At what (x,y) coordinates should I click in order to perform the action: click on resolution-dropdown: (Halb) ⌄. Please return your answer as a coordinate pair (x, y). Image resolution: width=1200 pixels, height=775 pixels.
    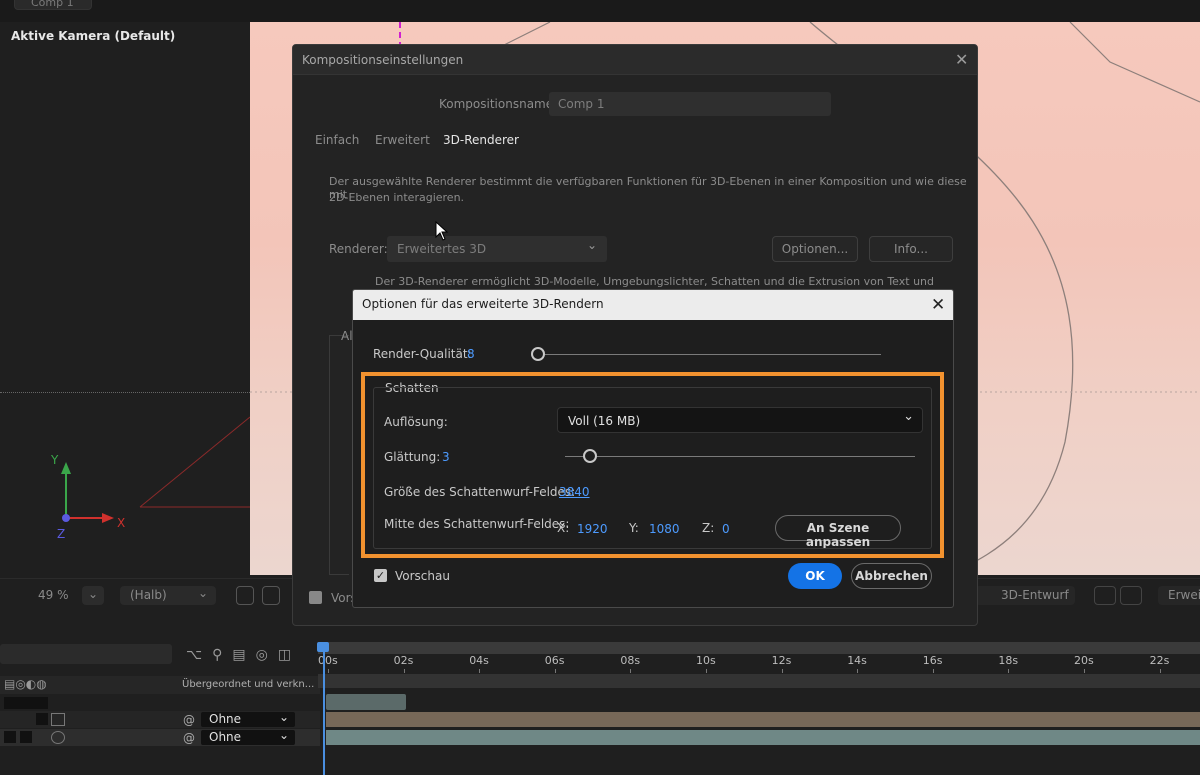
    Looking at the image, I should click on (168, 595).